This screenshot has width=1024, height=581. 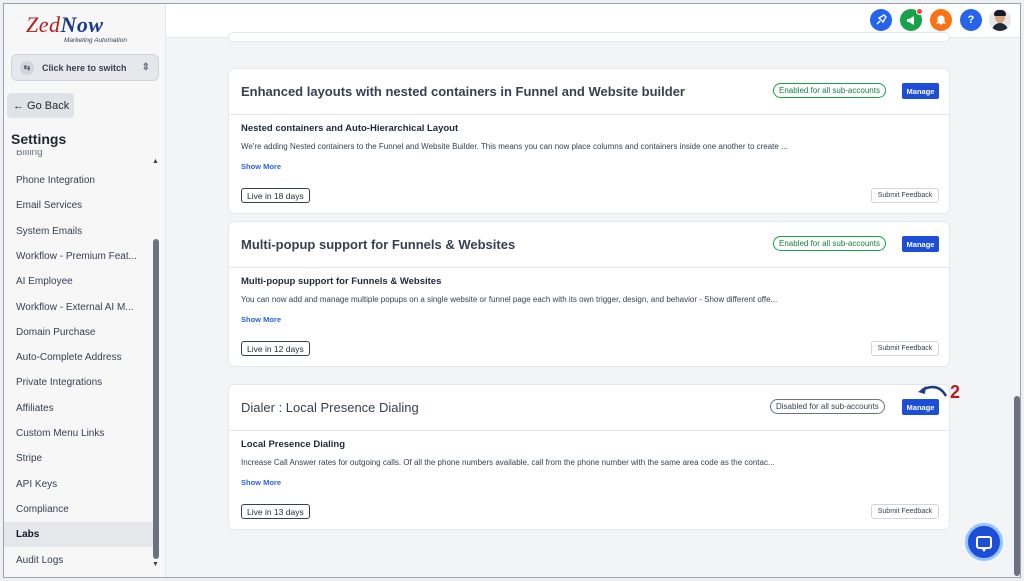 I want to click on card-subtitle: Local Presence Dialing, so click(x=293, y=444).